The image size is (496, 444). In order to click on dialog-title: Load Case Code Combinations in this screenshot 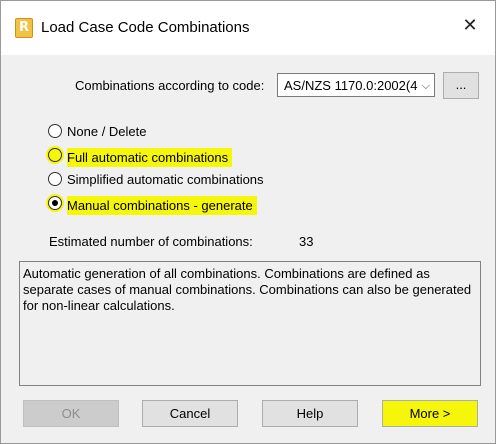, I will do `click(145, 27)`.